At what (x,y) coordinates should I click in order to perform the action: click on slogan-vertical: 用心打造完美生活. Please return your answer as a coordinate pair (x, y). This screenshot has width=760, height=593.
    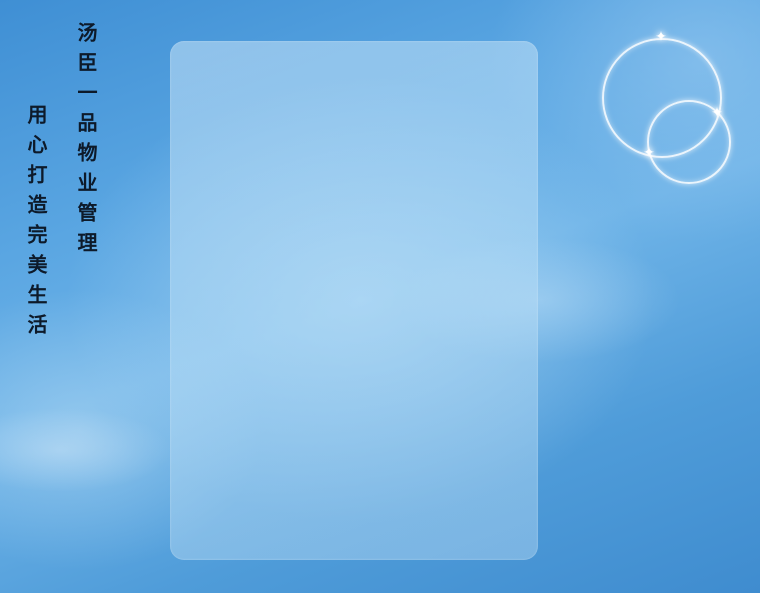
    Looking at the image, I should click on (36, 224).